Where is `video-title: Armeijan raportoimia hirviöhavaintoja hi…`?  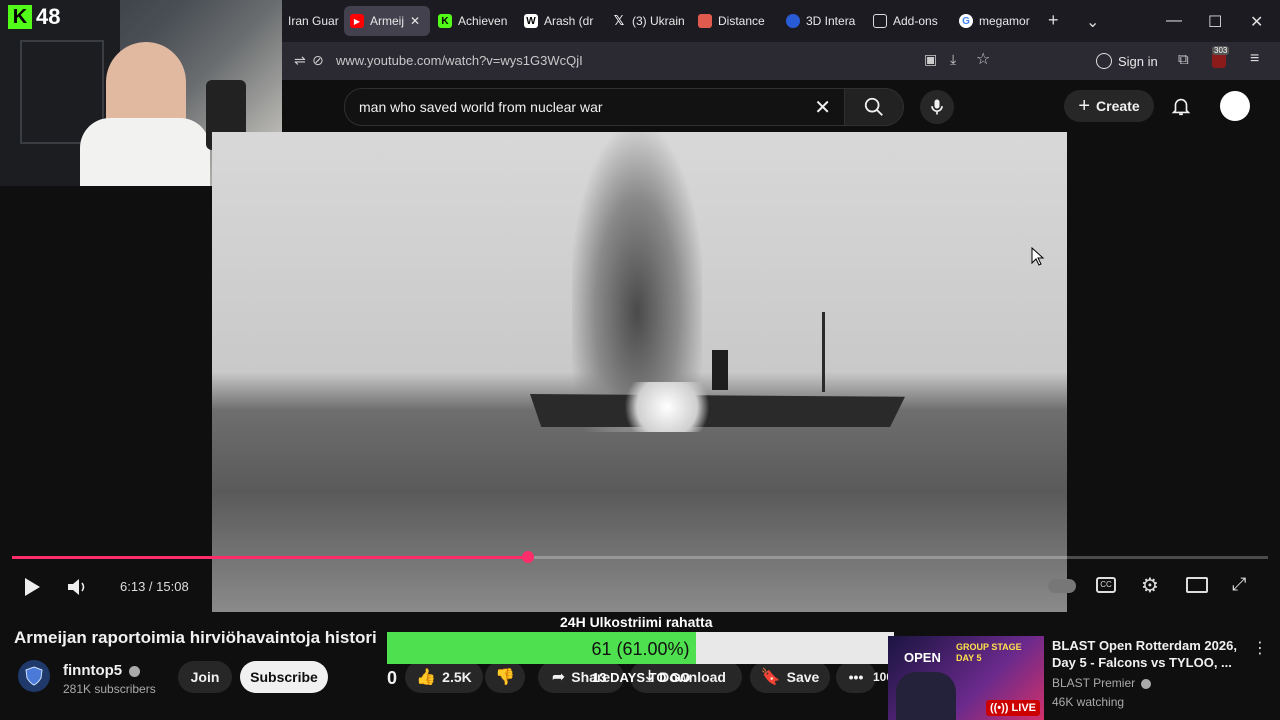
video-title: Armeijan raportoimia hirviöhavaintoja hi… is located at coordinates (195, 637).